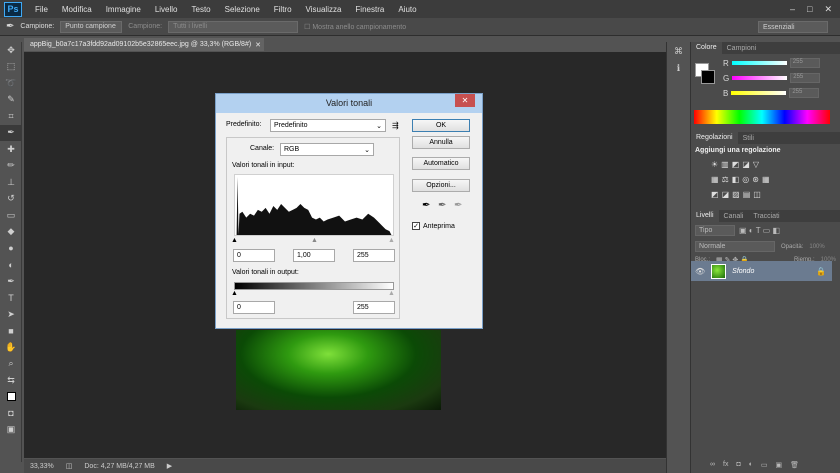 The height and width of the screenshot is (473, 840). What do you see at coordinates (11, 67) in the screenshot?
I see `marquee-tool-icon: ⬚` at bounding box center [11, 67].